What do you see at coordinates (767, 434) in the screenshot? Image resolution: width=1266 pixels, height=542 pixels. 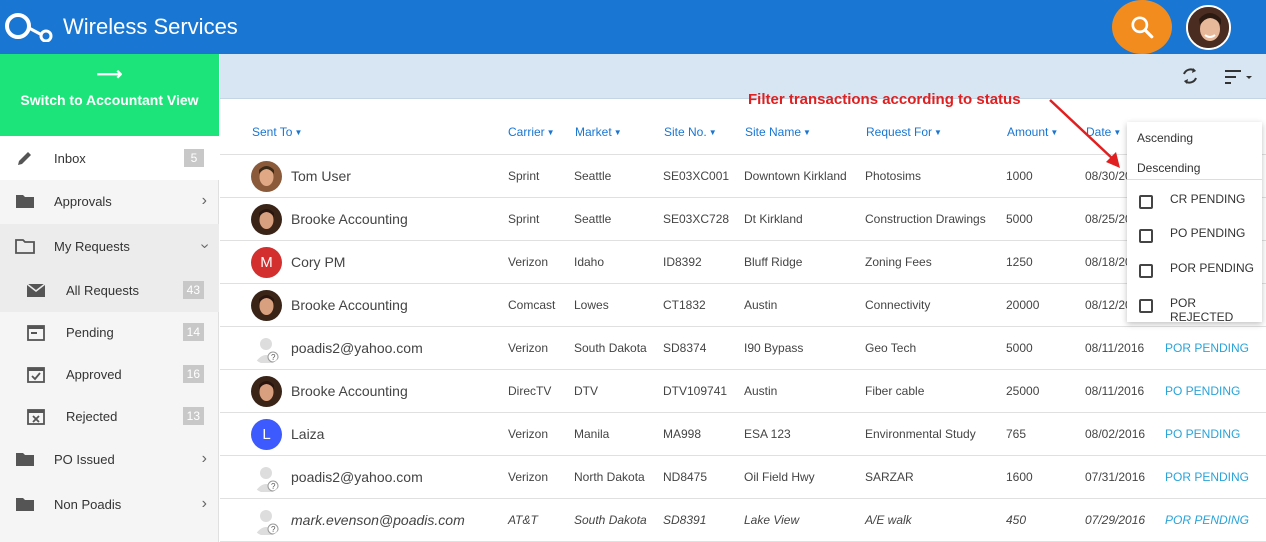 I see `cell-site-name: ESA 123` at bounding box center [767, 434].